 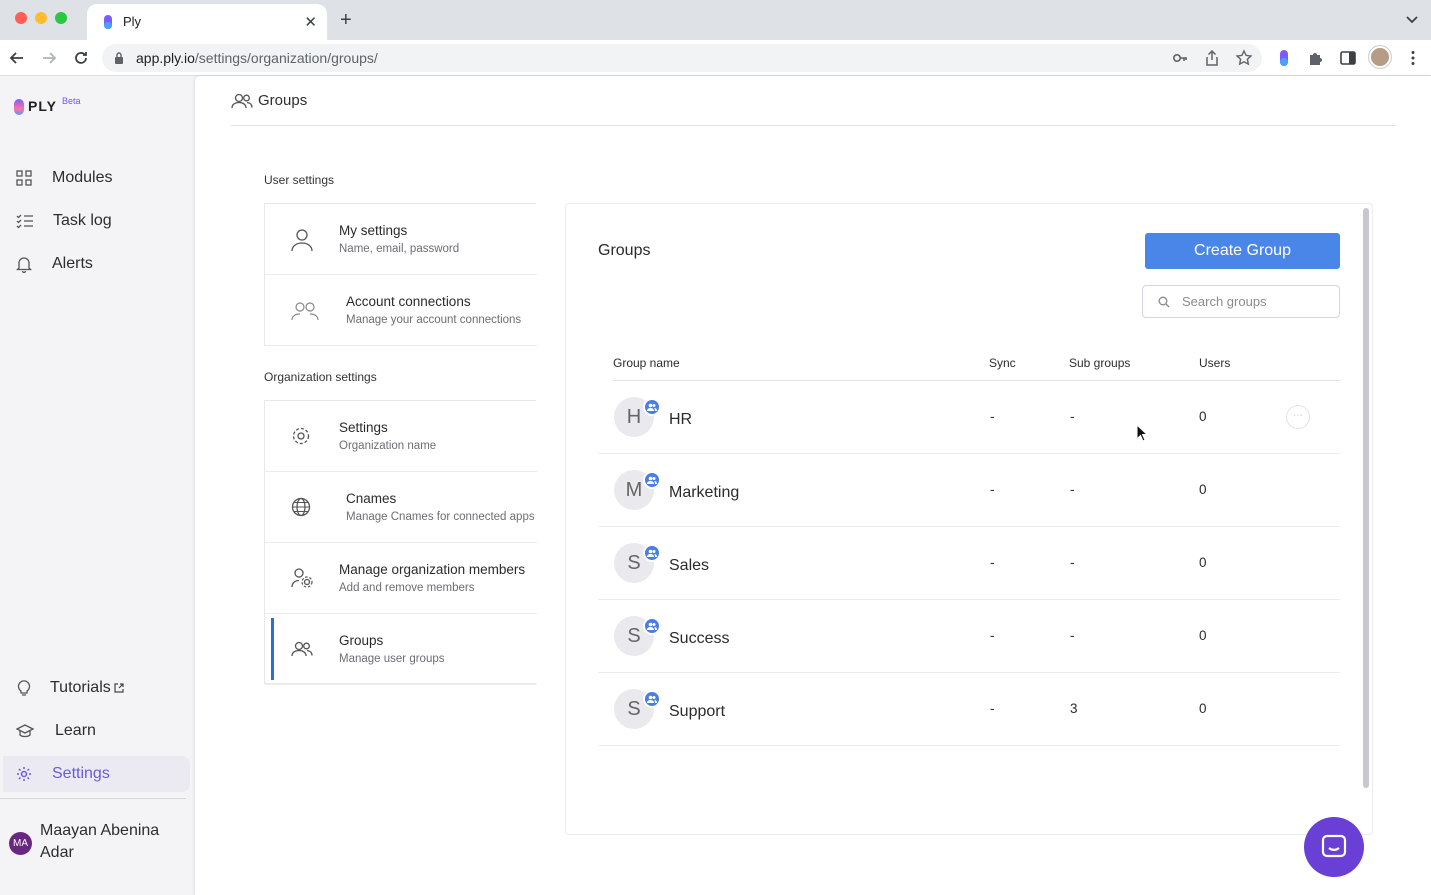 I want to click on settings-item-title: Account connections, so click(x=408, y=301).